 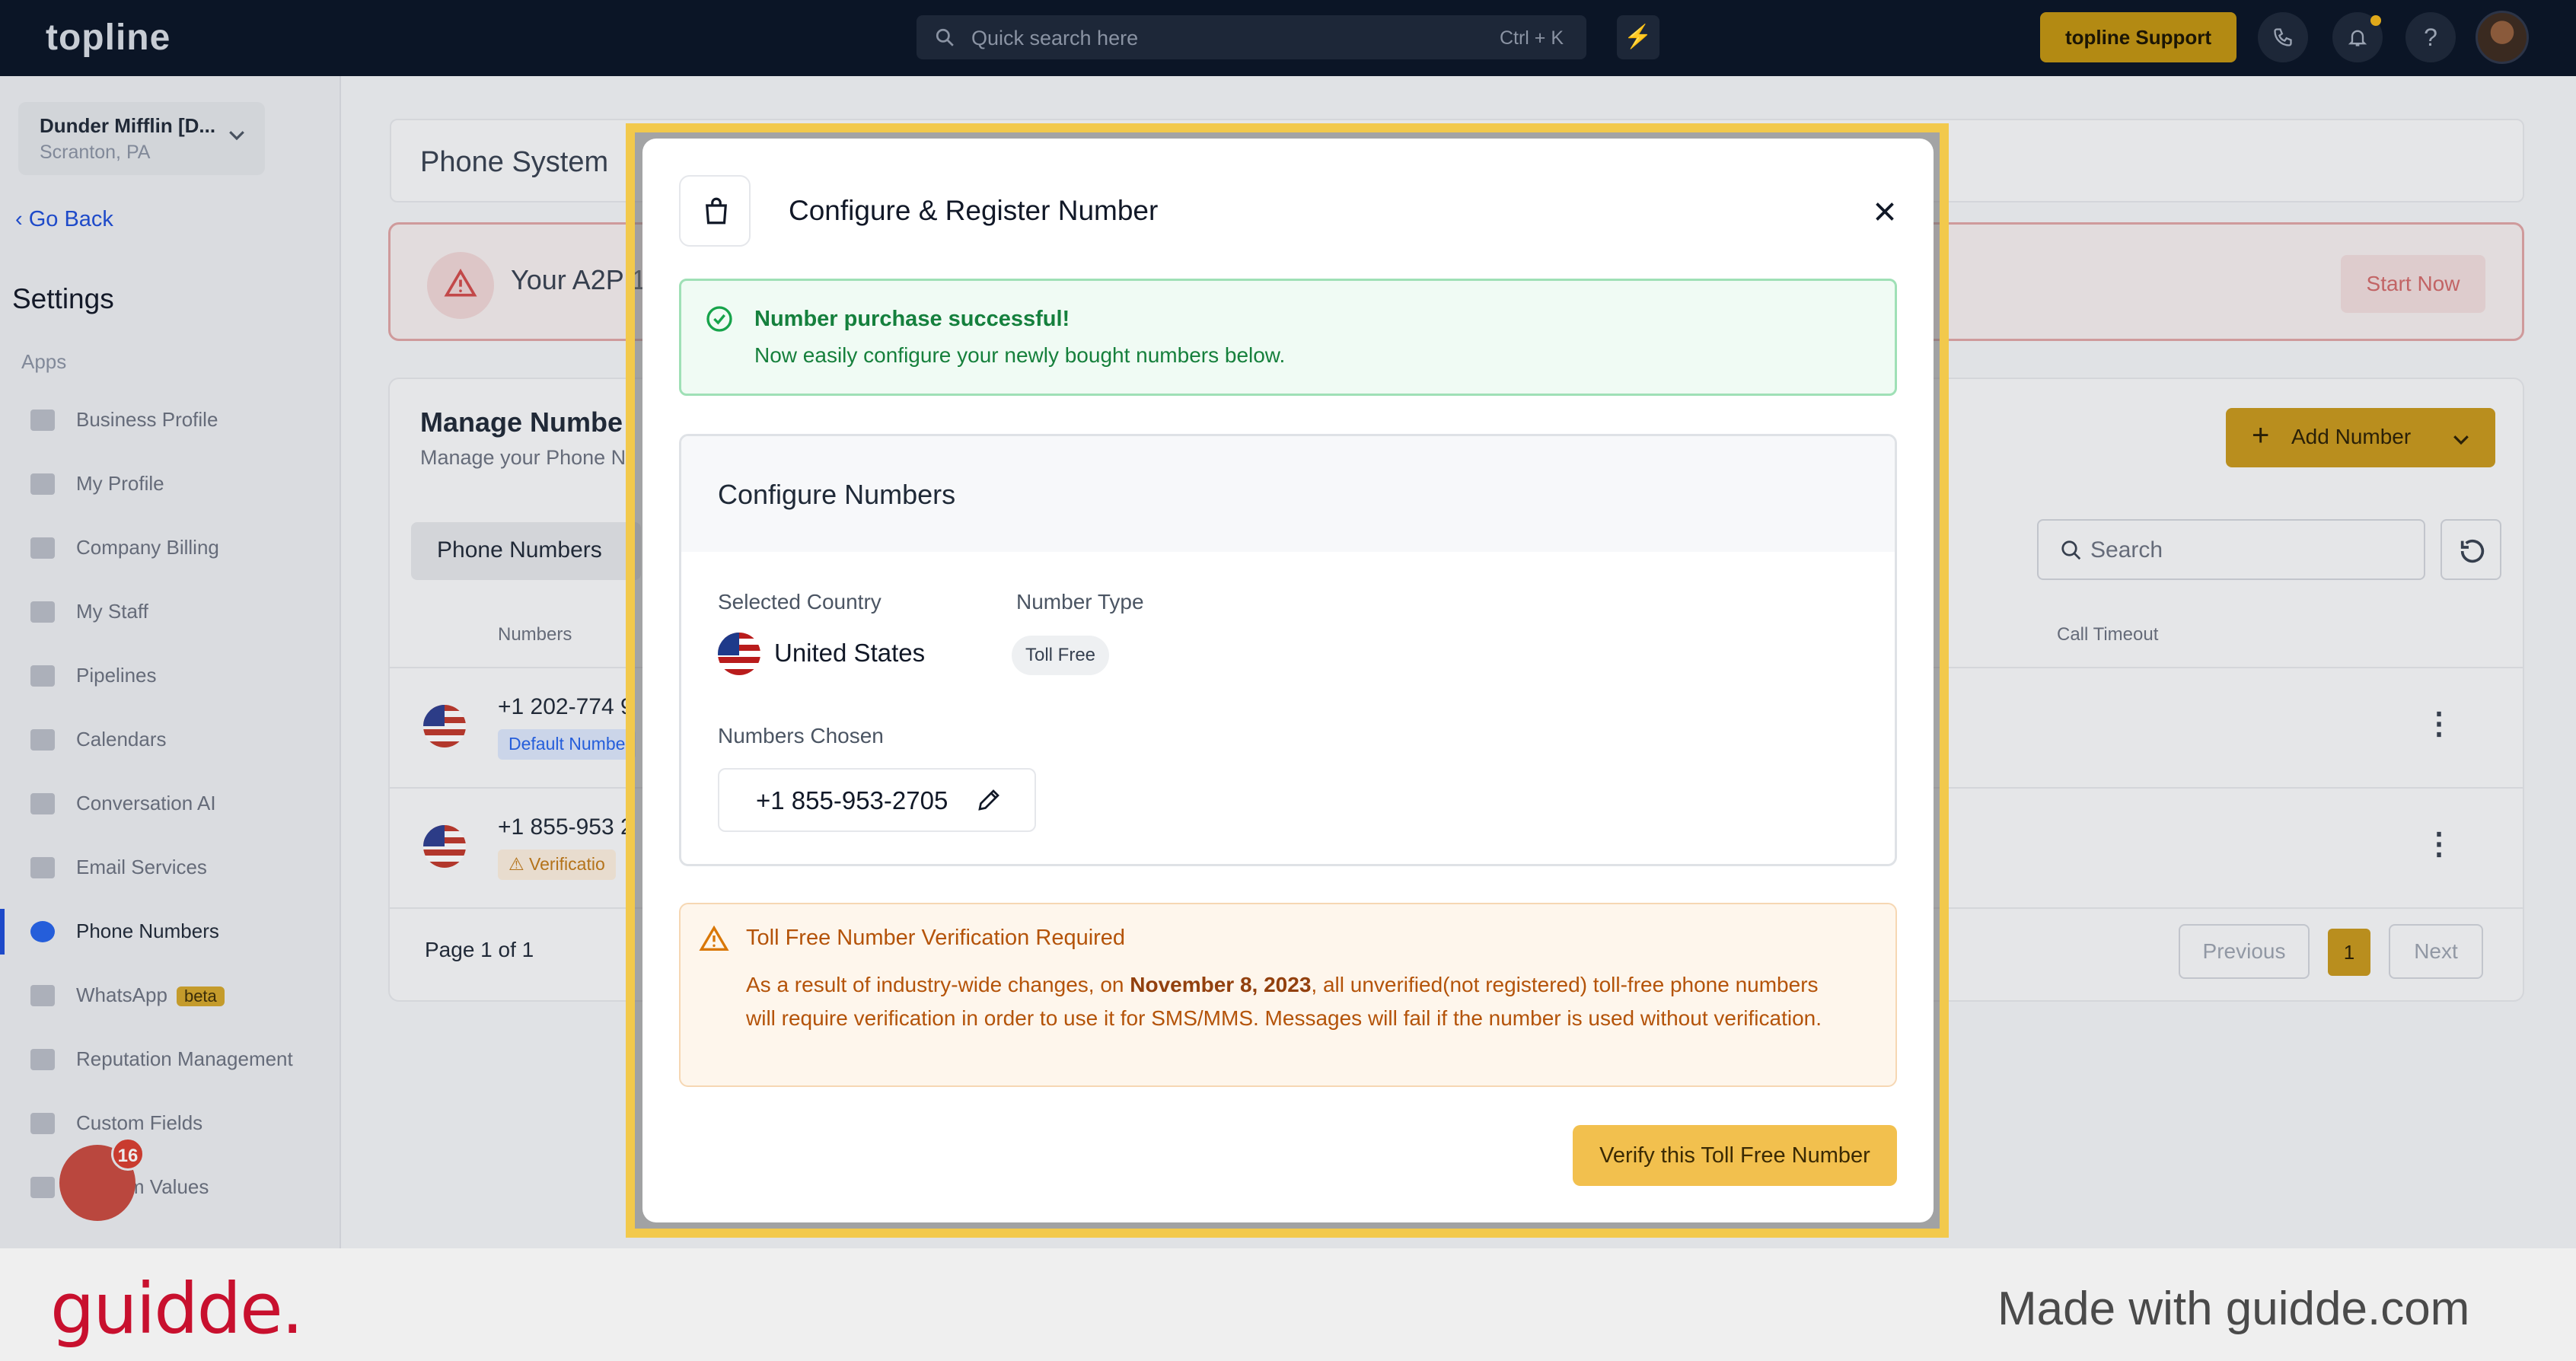 What do you see at coordinates (714, 938) in the screenshot?
I see `warning-icon` at bounding box center [714, 938].